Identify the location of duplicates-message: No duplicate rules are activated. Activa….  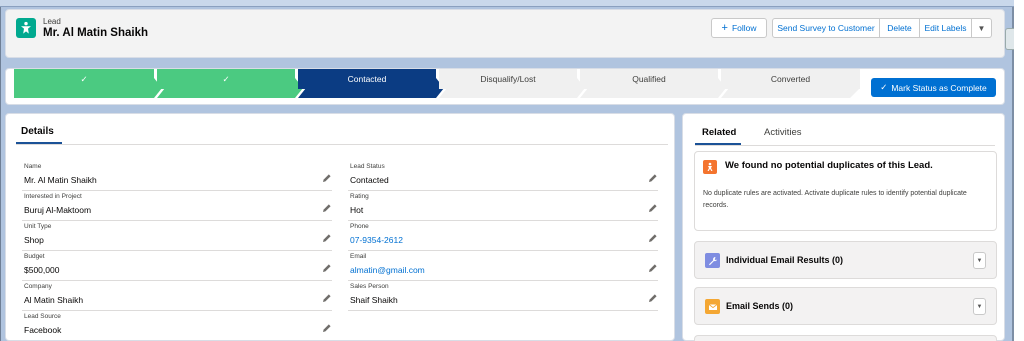
(835, 199).